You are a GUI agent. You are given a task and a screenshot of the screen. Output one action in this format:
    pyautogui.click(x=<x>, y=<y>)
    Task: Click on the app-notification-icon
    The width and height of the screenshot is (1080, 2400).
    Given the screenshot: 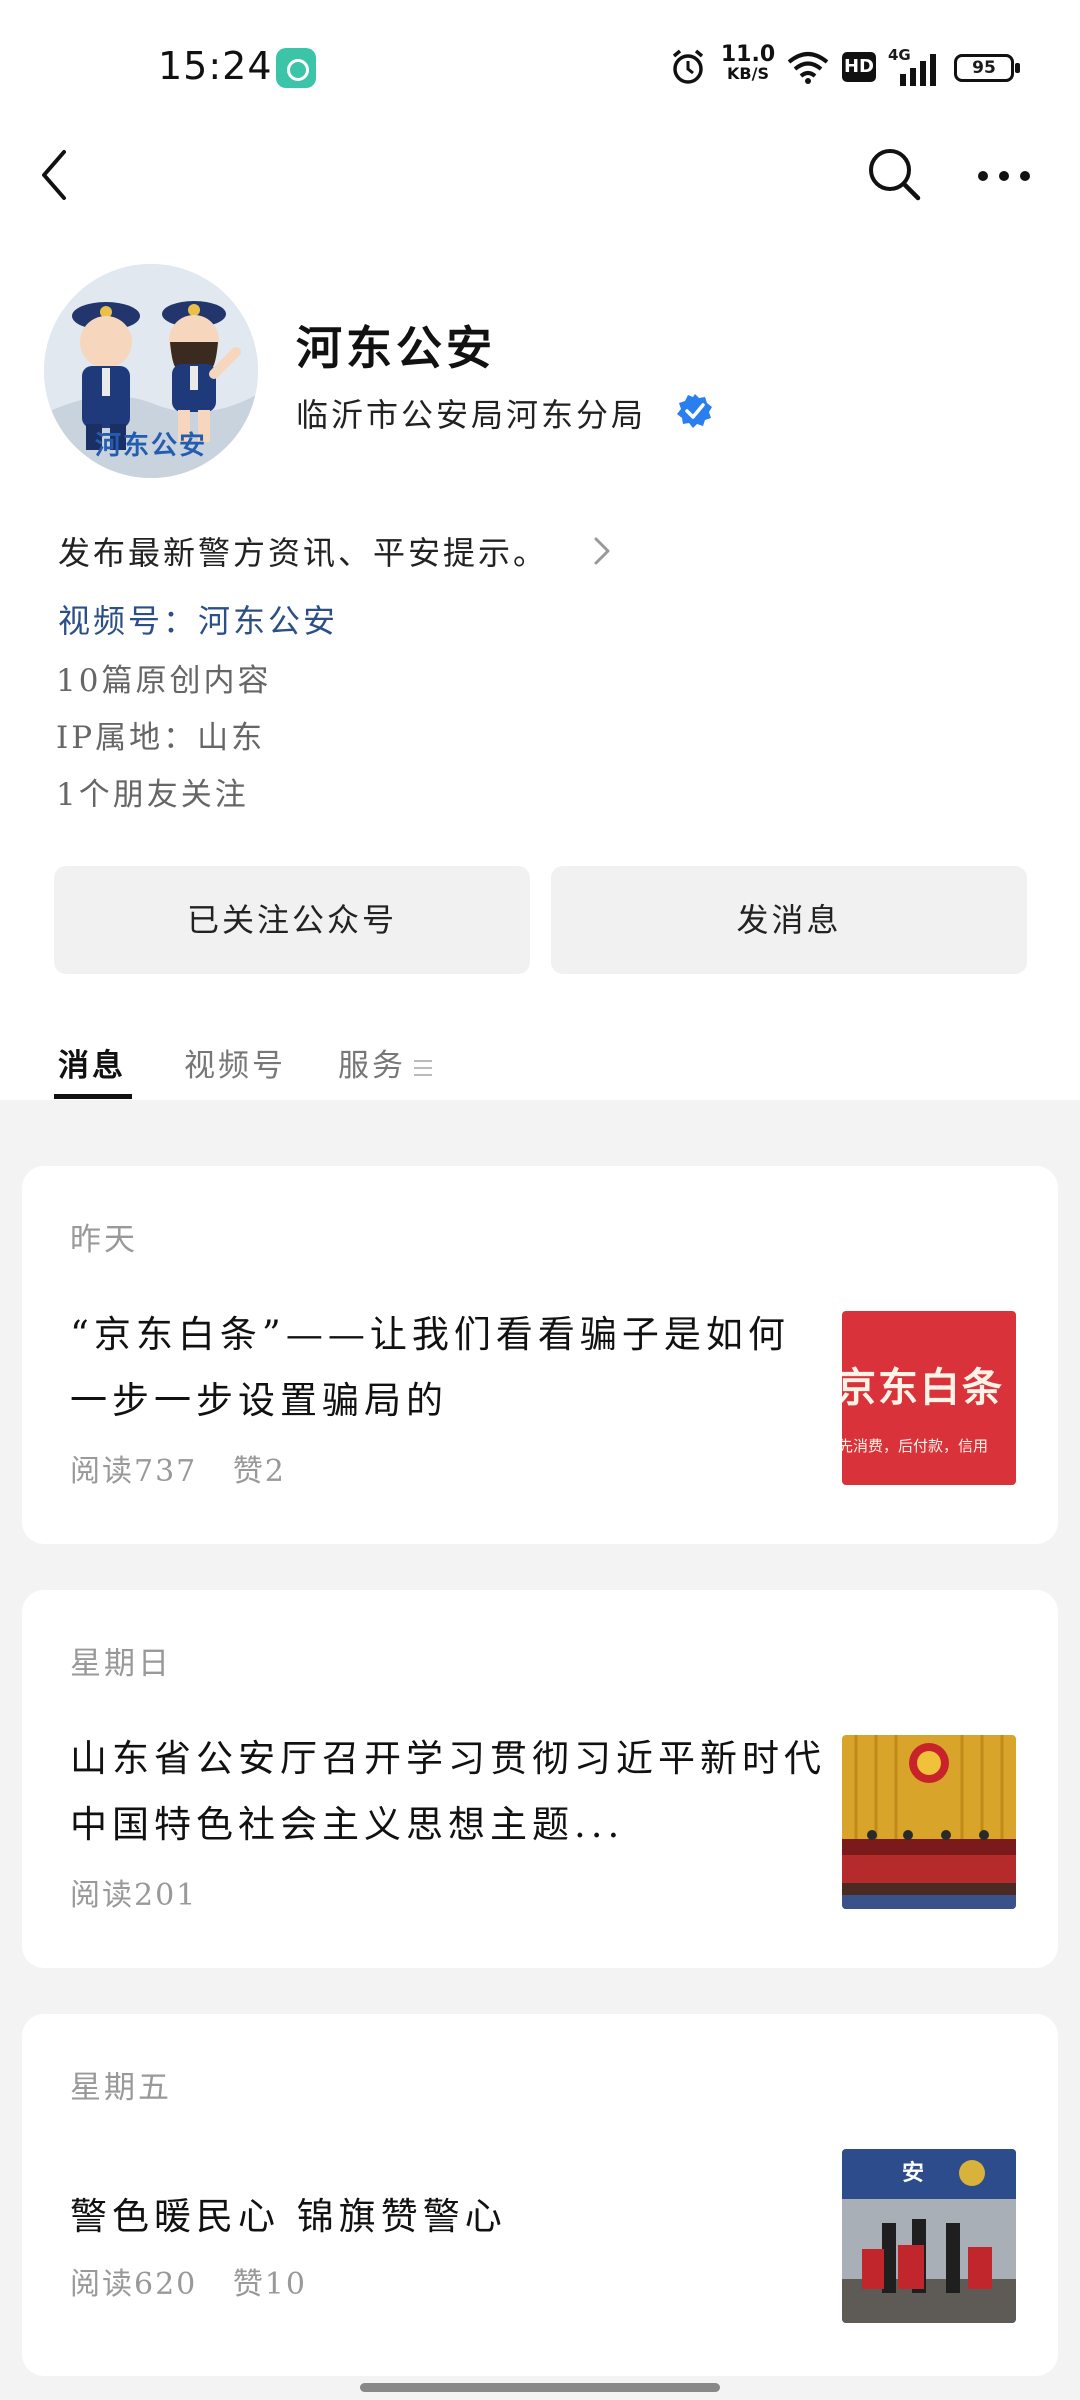 What is the action you would take?
    pyautogui.click(x=296, y=68)
    